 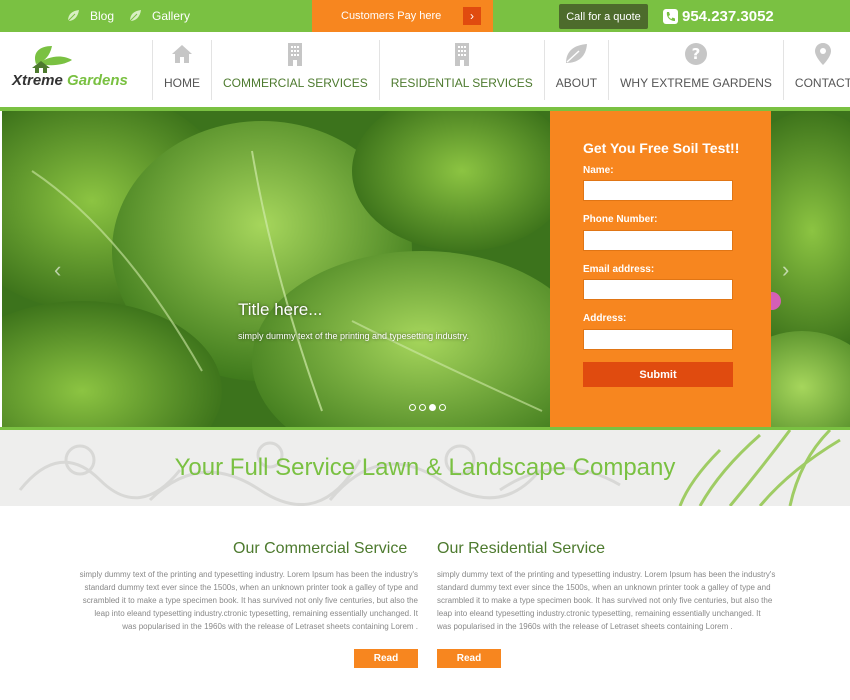 What do you see at coordinates (620, 219) in the screenshot?
I see `phone-label-field: Phone Number:` at bounding box center [620, 219].